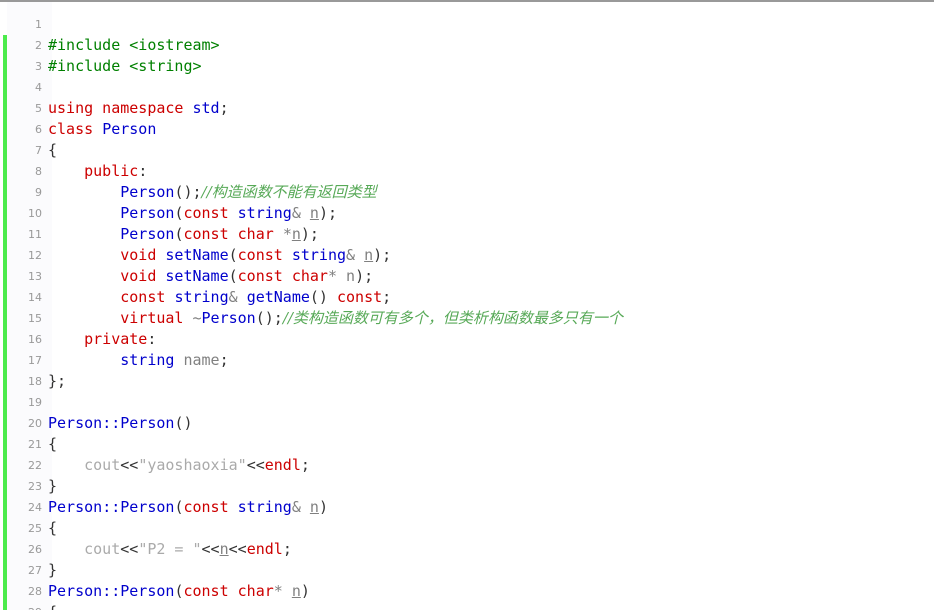 The image size is (934, 610). I want to click on line-number: 18, so click(35, 381).